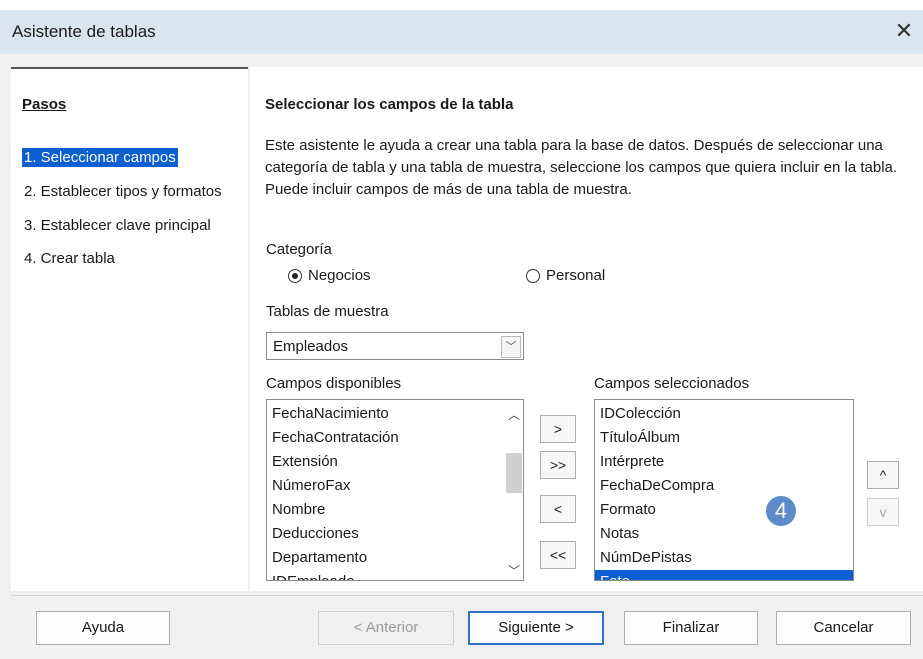  Describe the element at coordinates (781, 511) in the screenshot. I see `callout-badge: 4` at that location.